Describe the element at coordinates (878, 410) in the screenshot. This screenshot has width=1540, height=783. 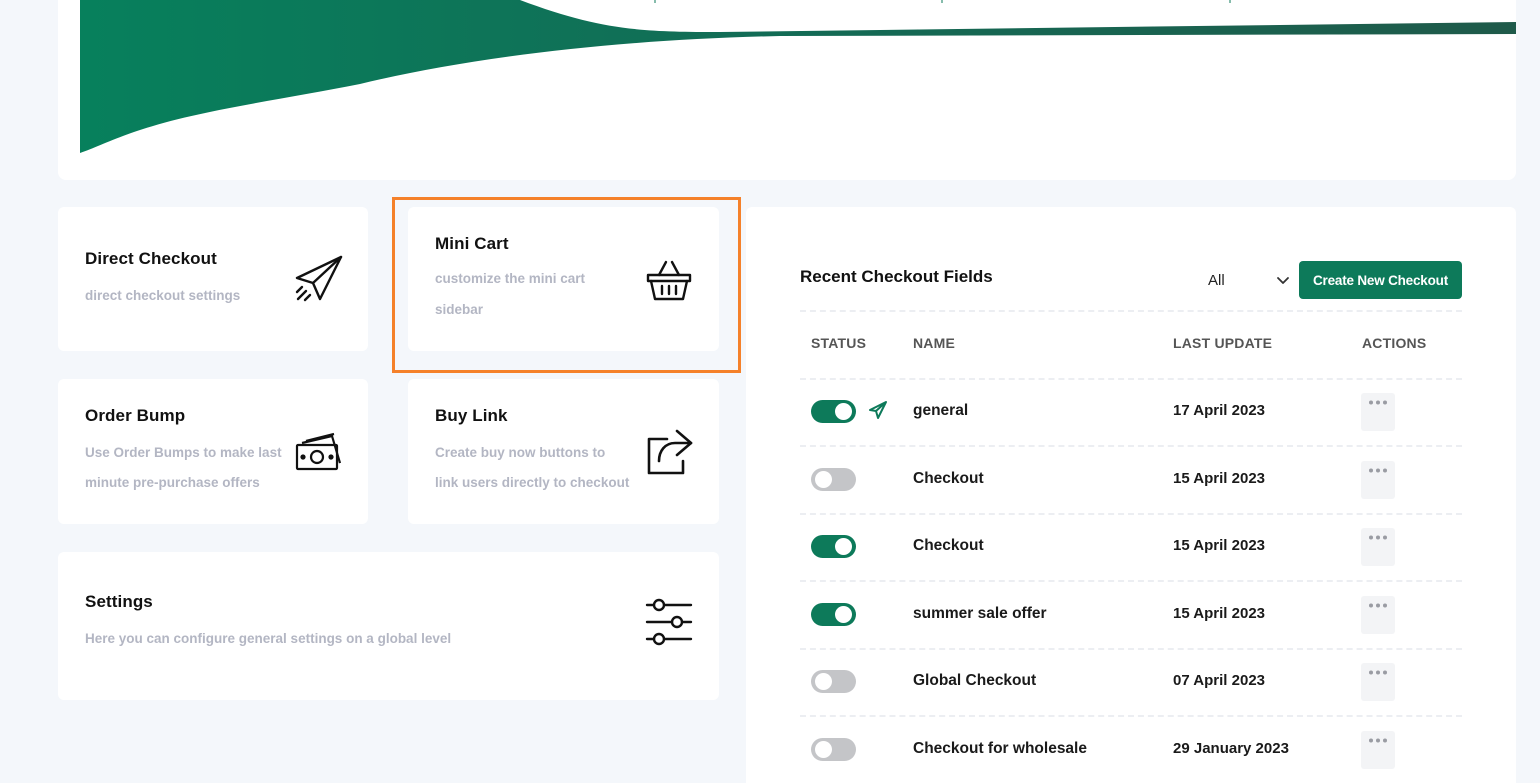
I see `airplane-icon` at that location.